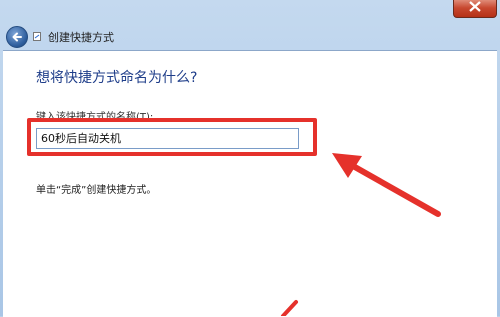 This screenshot has width=500, height=317. What do you see at coordinates (386, 185) in the screenshot?
I see `red-arrow-icon` at bounding box center [386, 185].